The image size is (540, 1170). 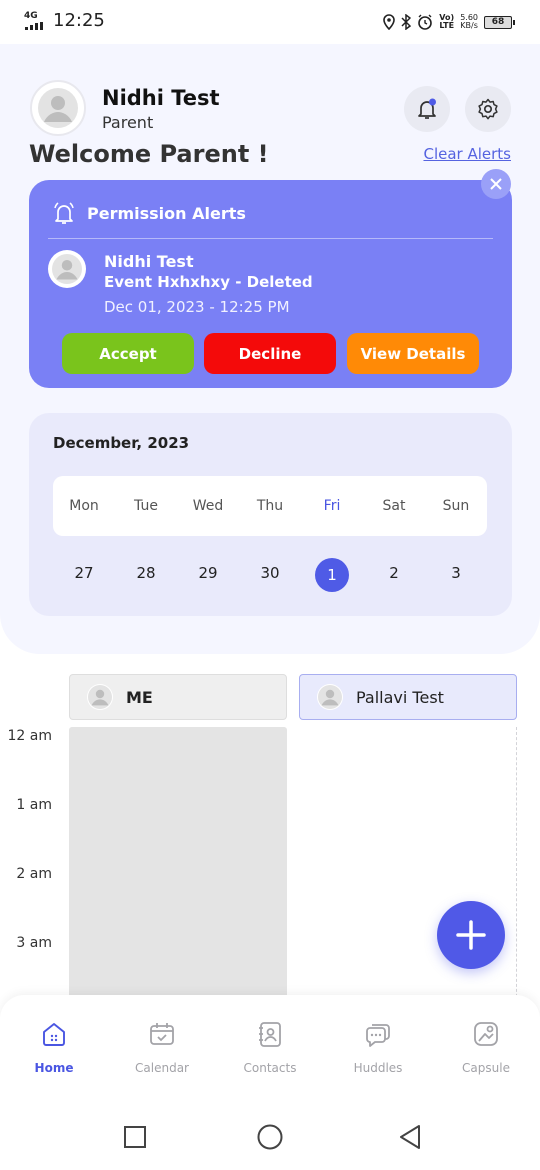 I want to click on date-cell: 27, so click(x=84, y=573).